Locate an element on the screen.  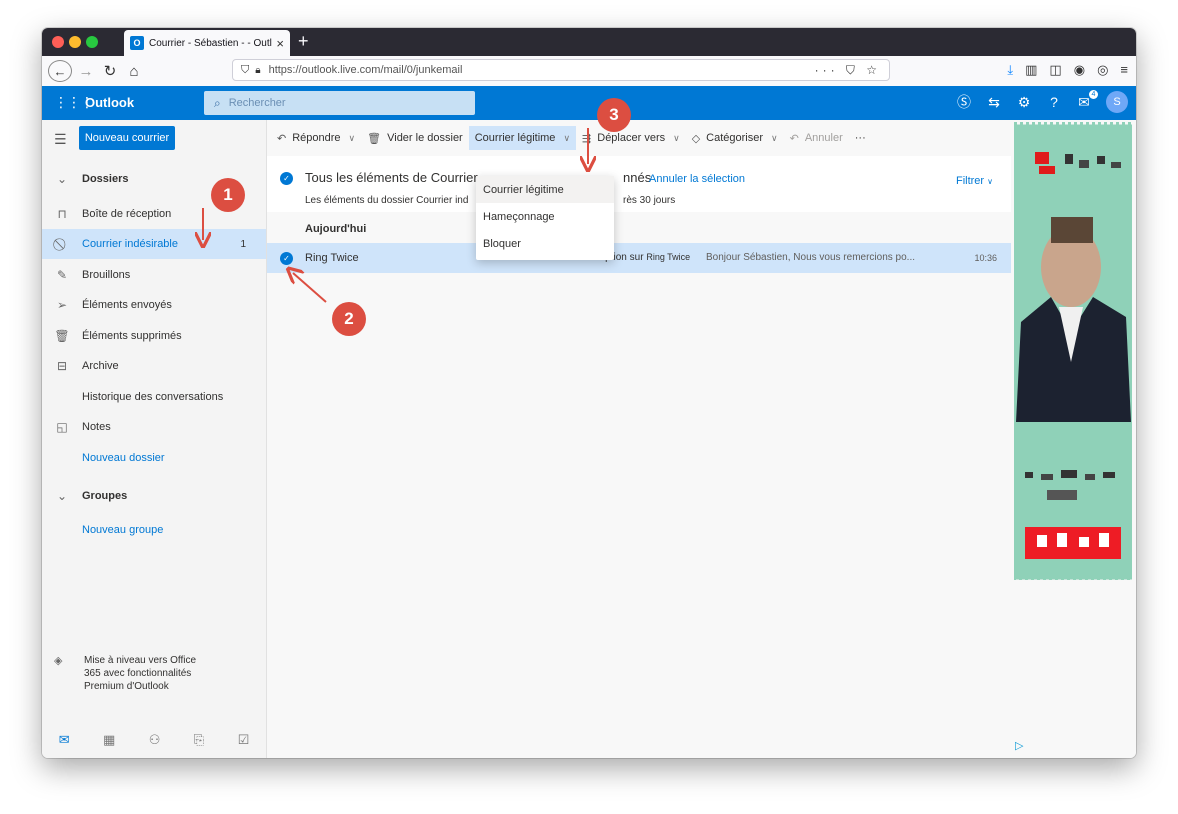
annotation-badge-1: 1 is located at coordinates (228, 195).